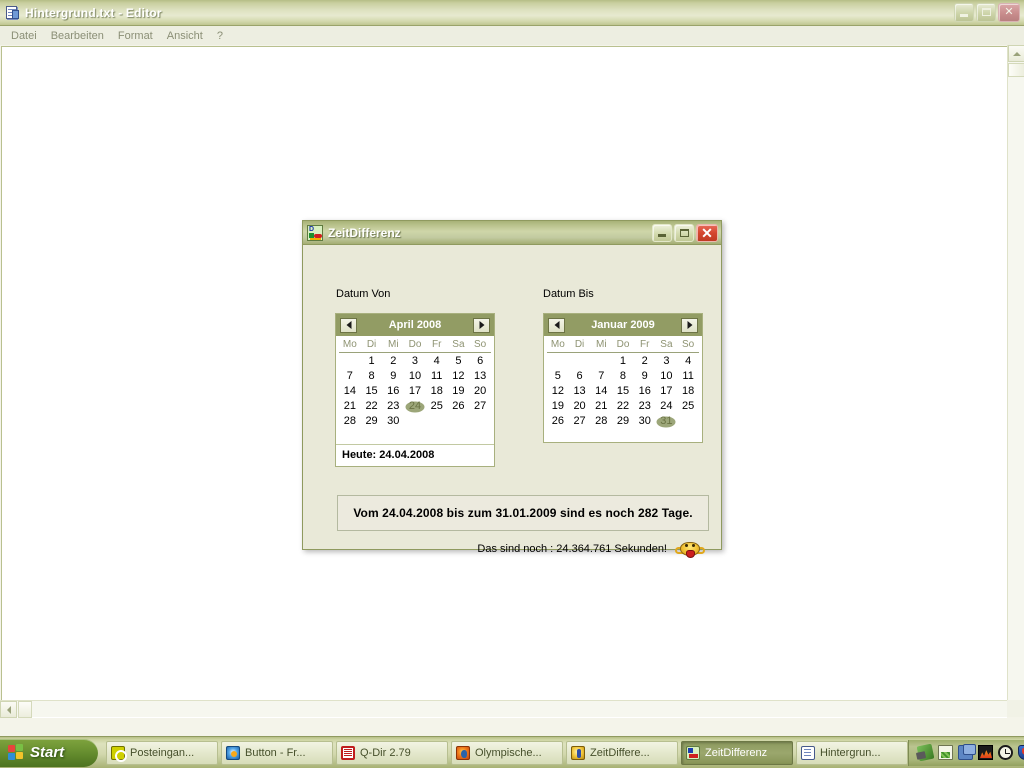 This screenshot has height=768, width=1024. What do you see at coordinates (503, 709) in the screenshot?
I see `notepad-horizontal-scrollbar` at bounding box center [503, 709].